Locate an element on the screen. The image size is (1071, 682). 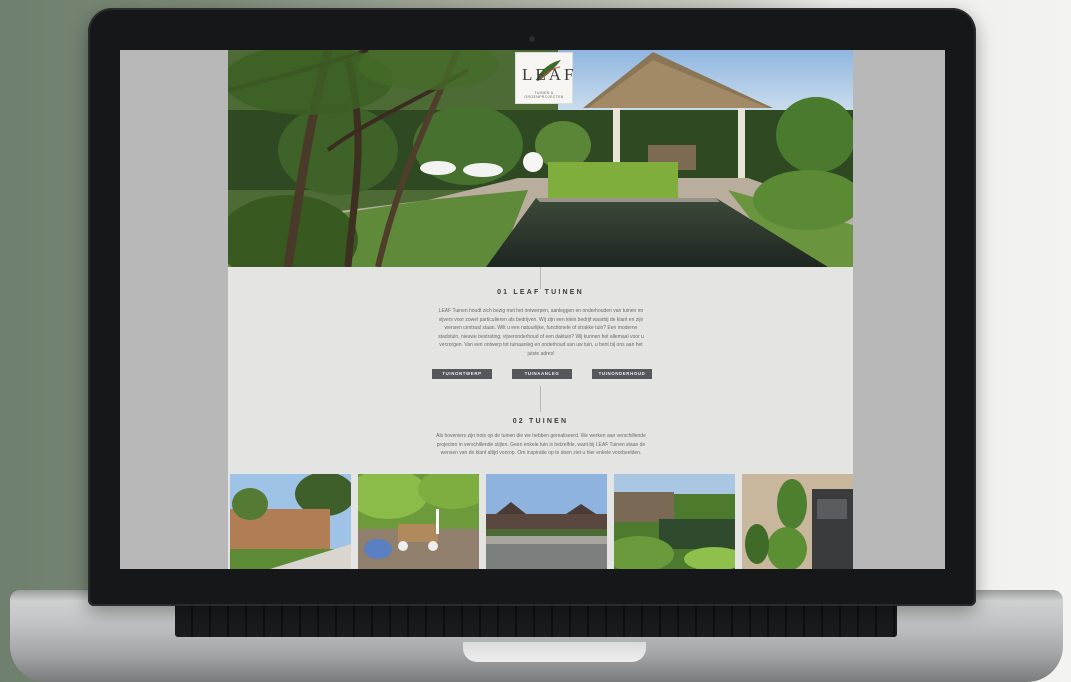
section-title-leaf-tuinen: 01 LEAF TUINEN is located at coordinates (540, 292).